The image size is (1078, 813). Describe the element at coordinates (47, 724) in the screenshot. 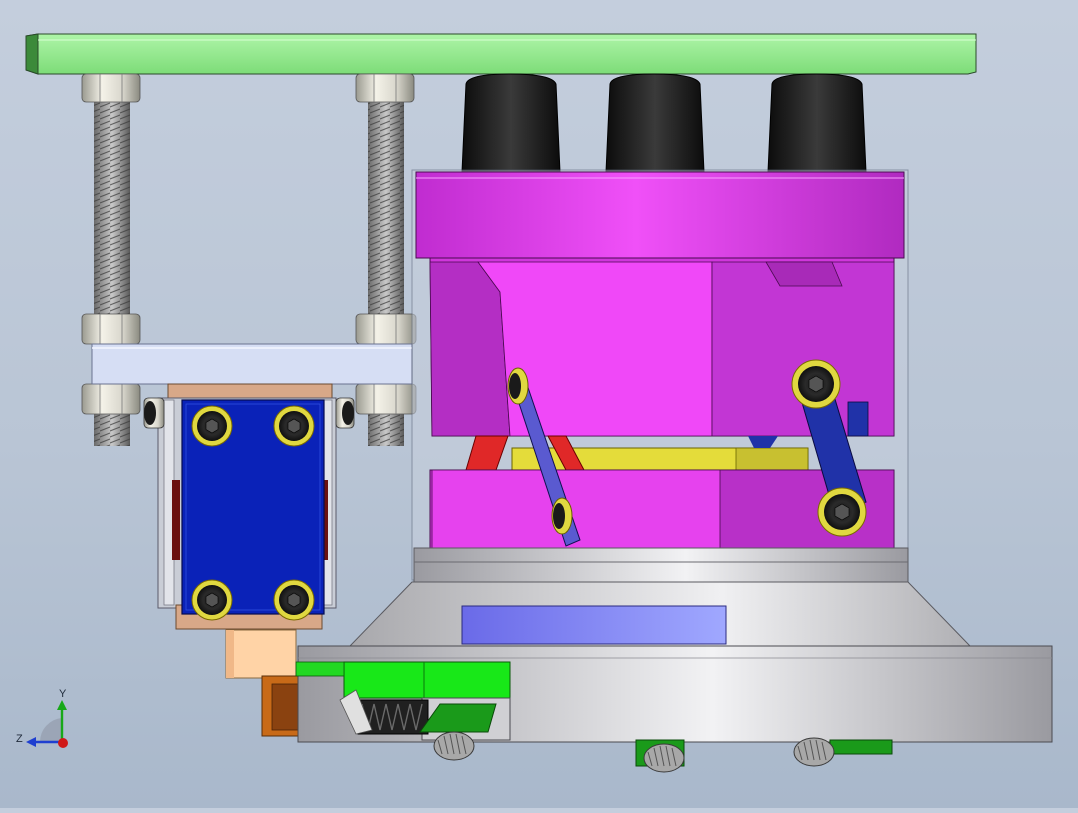

I see `coordinate-triad` at that location.